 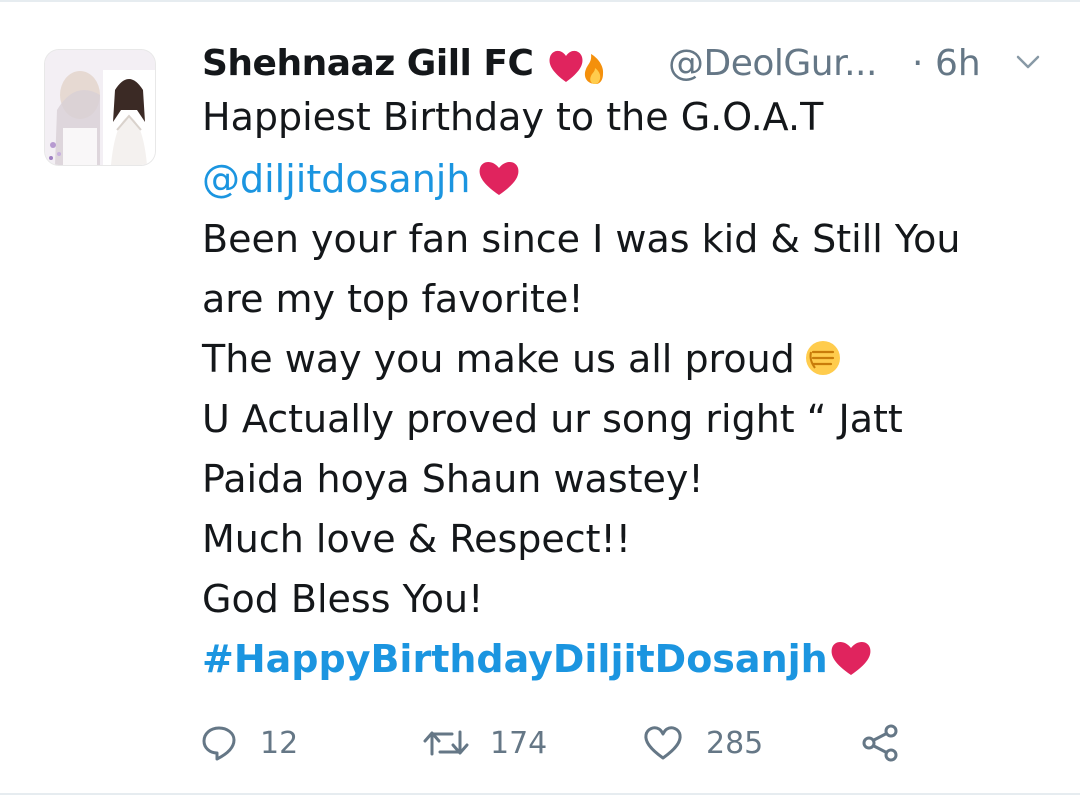 What do you see at coordinates (498, 359) in the screenshot?
I see `tweet-line-text: The way you make us all proud` at bounding box center [498, 359].